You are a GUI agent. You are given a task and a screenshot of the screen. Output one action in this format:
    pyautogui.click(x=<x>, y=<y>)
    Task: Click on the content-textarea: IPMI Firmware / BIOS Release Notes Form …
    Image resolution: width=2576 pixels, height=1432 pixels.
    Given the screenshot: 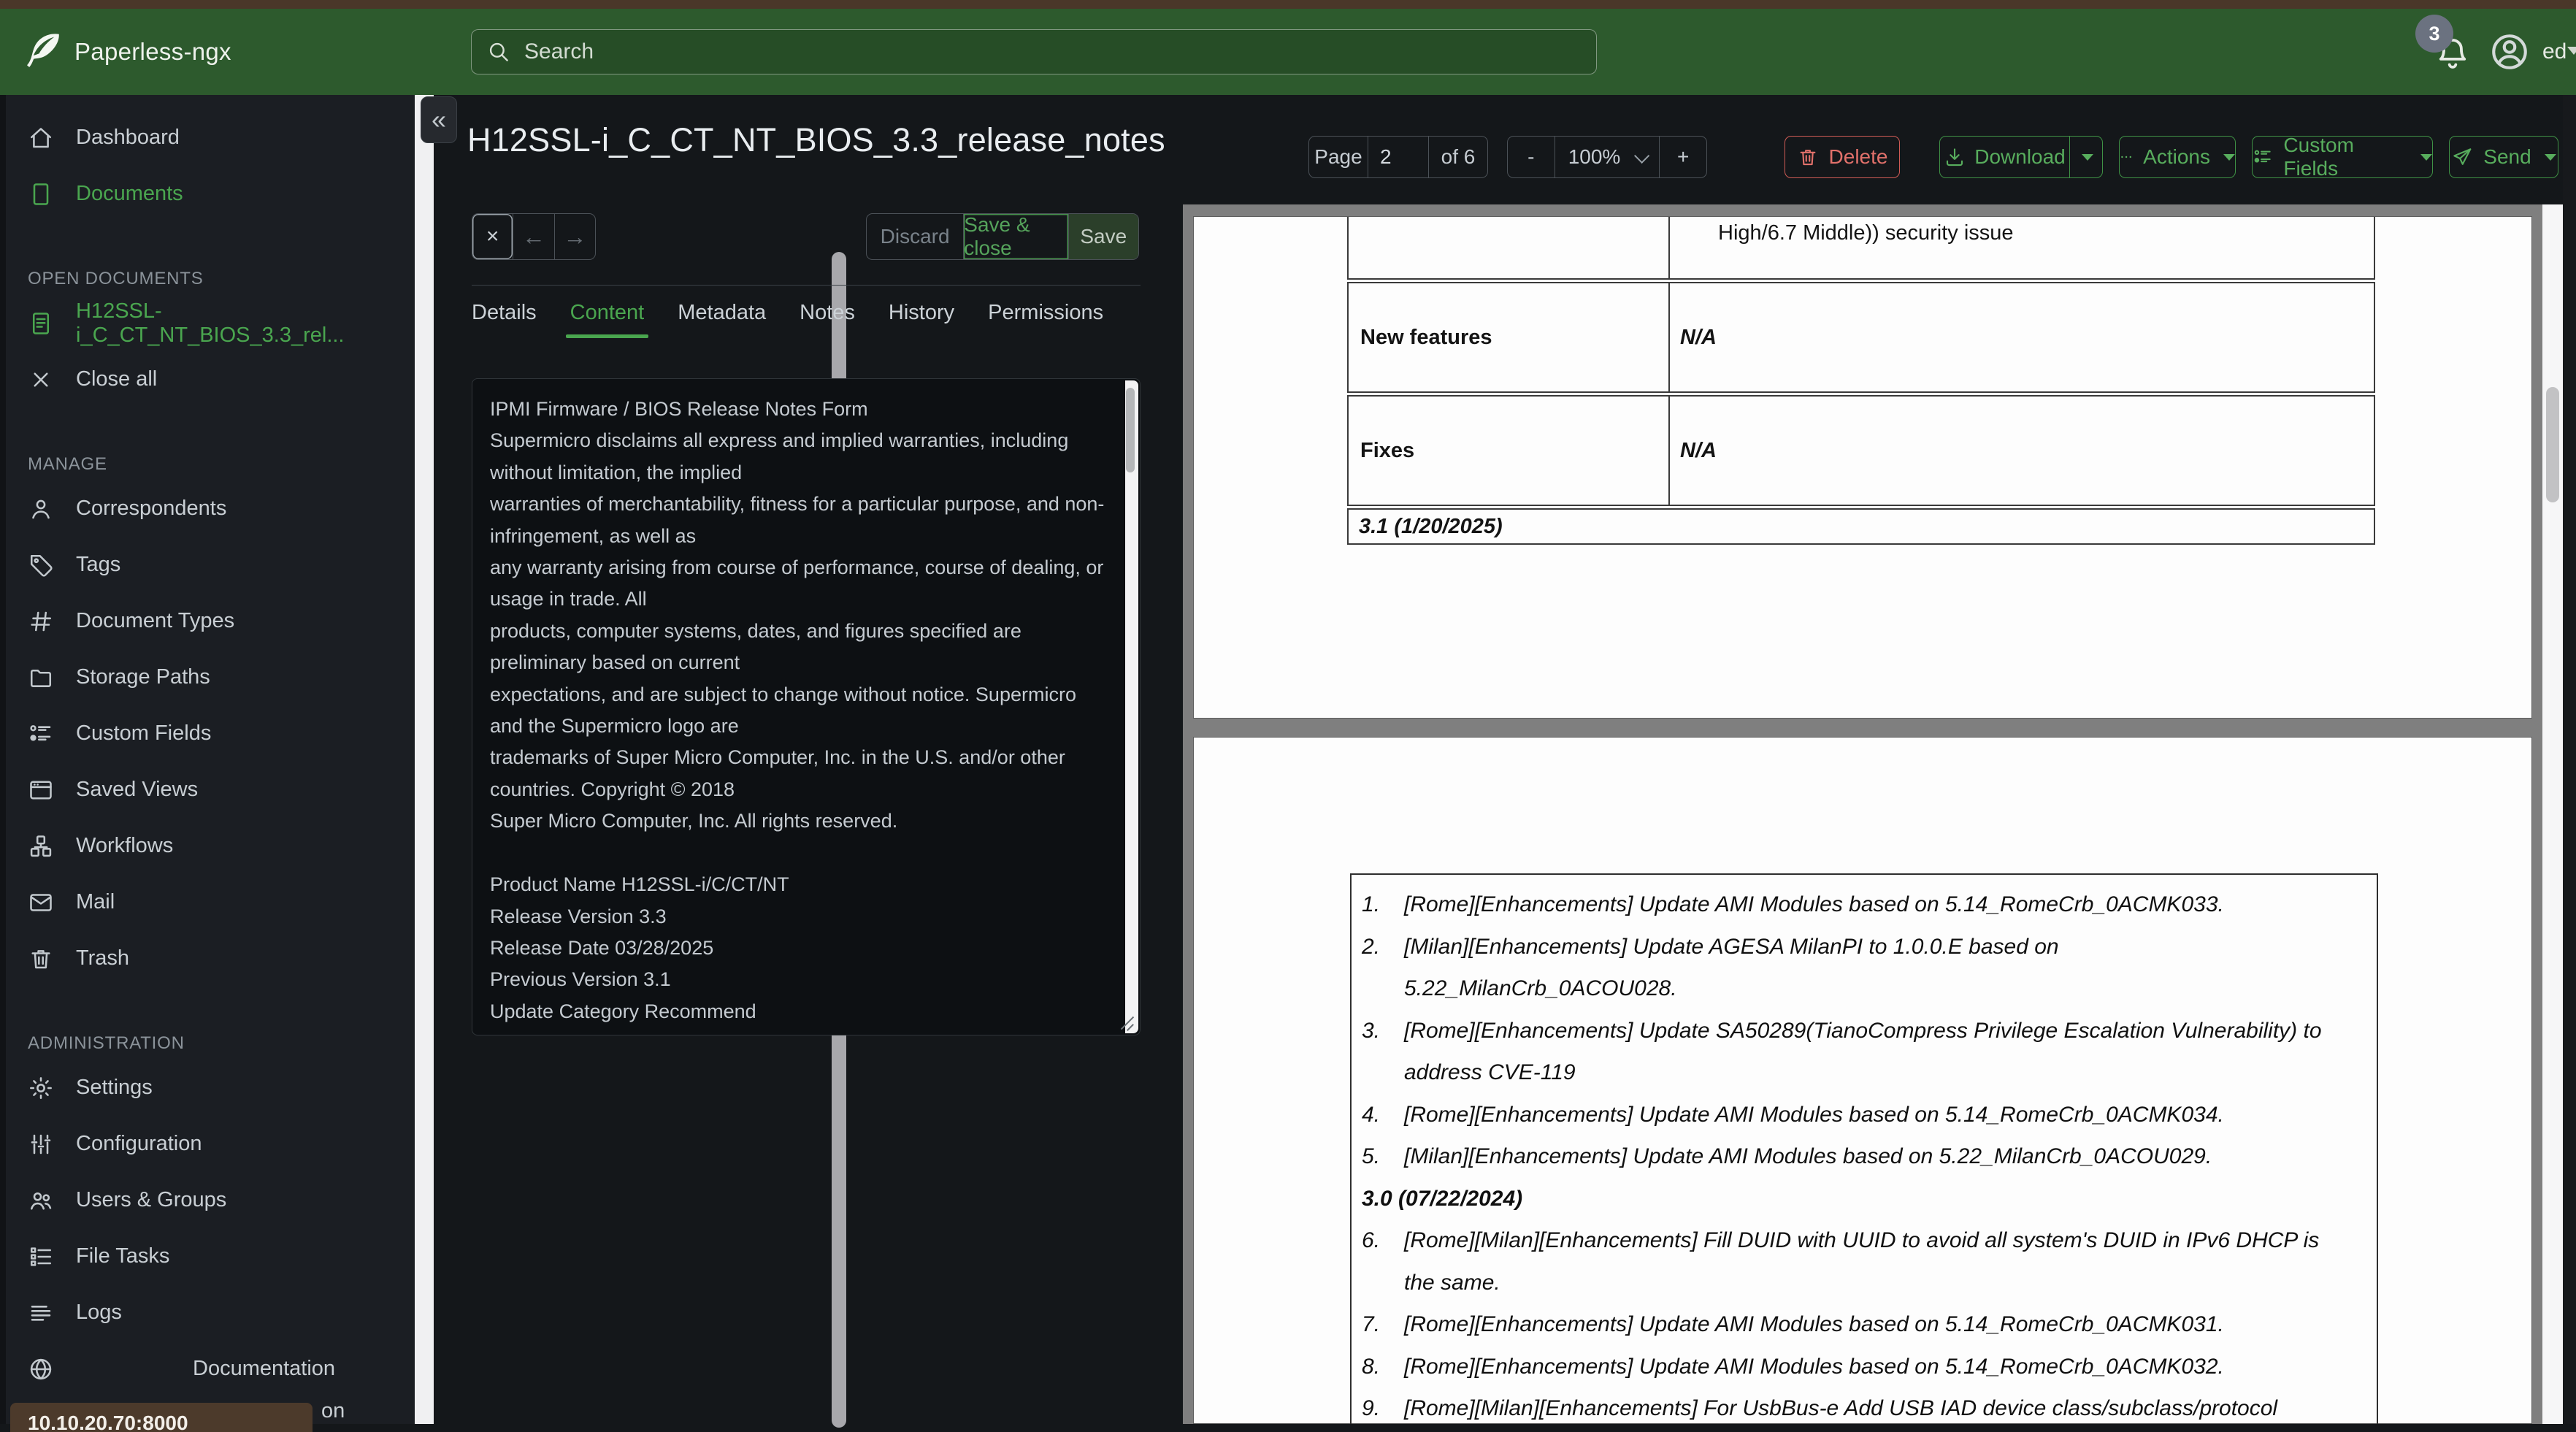 What is the action you would take?
    pyautogui.click(x=806, y=706)
    